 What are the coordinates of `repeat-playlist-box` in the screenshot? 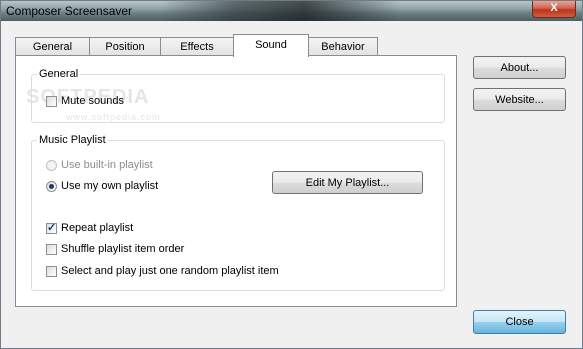 It's located at (51, 227).